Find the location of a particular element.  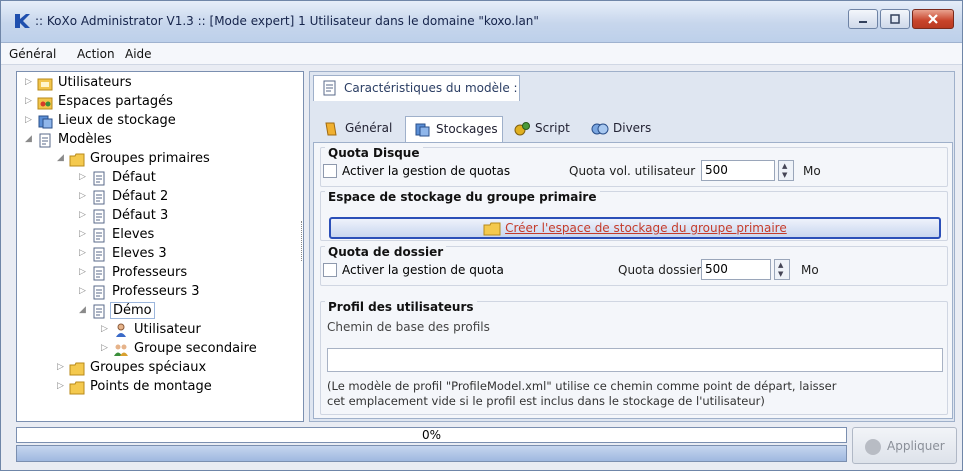

group-icon is located at coordinates (121, 350).